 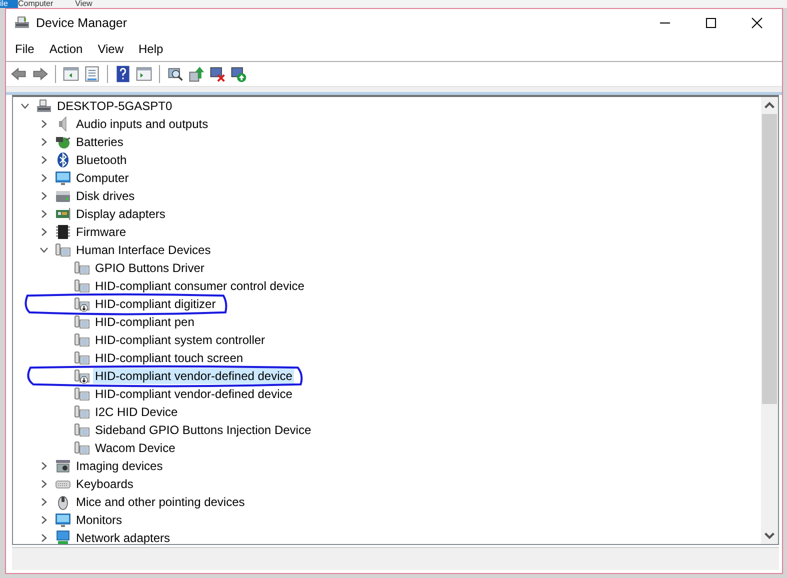 What do you see at coordinates (63, 232) in the screenshot?
I see `chip-icon` at bounding box center [63, 232].